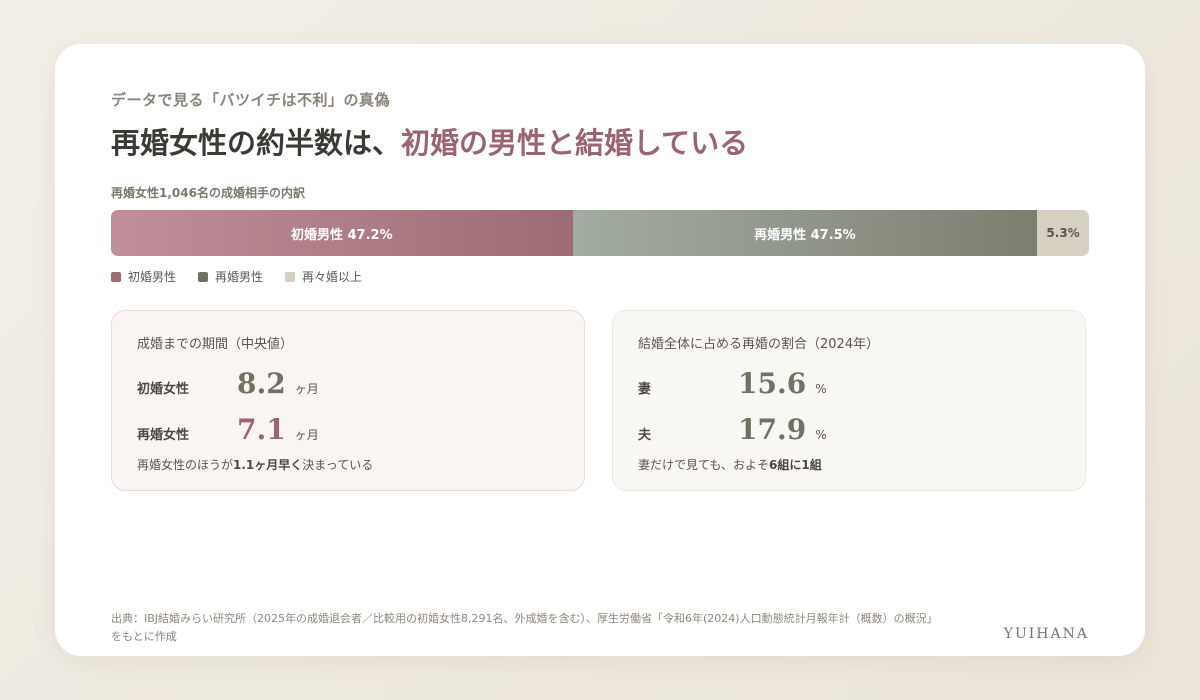 Image resolution: width=1200 pixels, height=700 pixels. I want to click on bar-segment-multiple-remarriage: 5.3%, so click(1063, 233).